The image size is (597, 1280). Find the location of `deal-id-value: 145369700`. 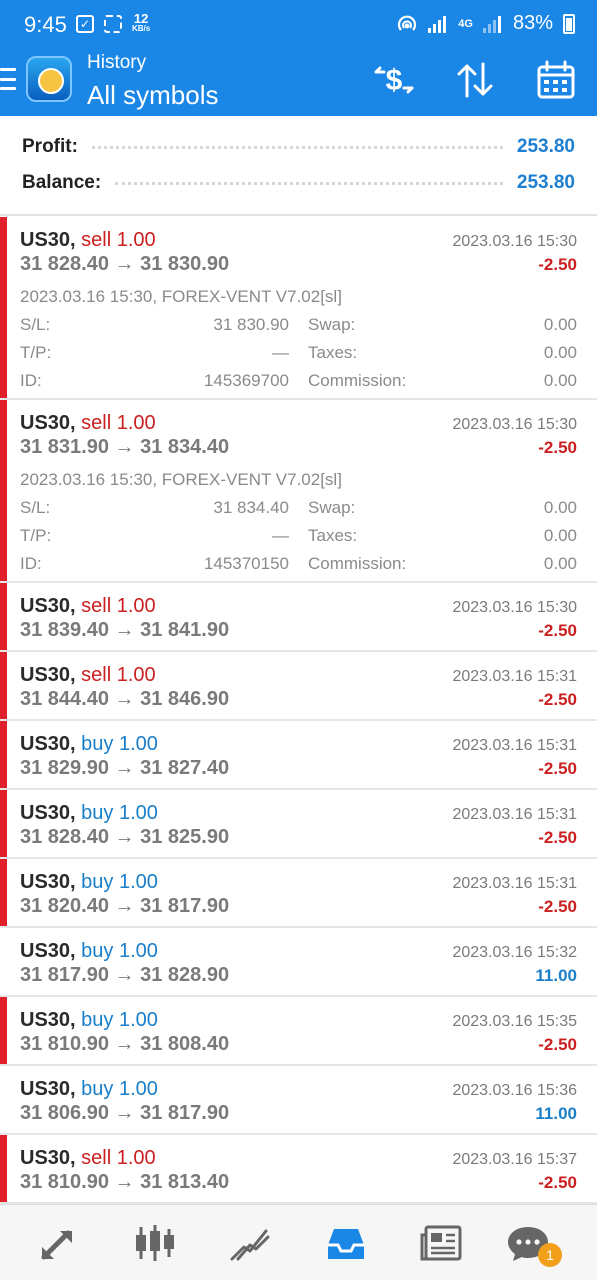

deal-id-value: 145369700 is located at coordinates (246, 380).